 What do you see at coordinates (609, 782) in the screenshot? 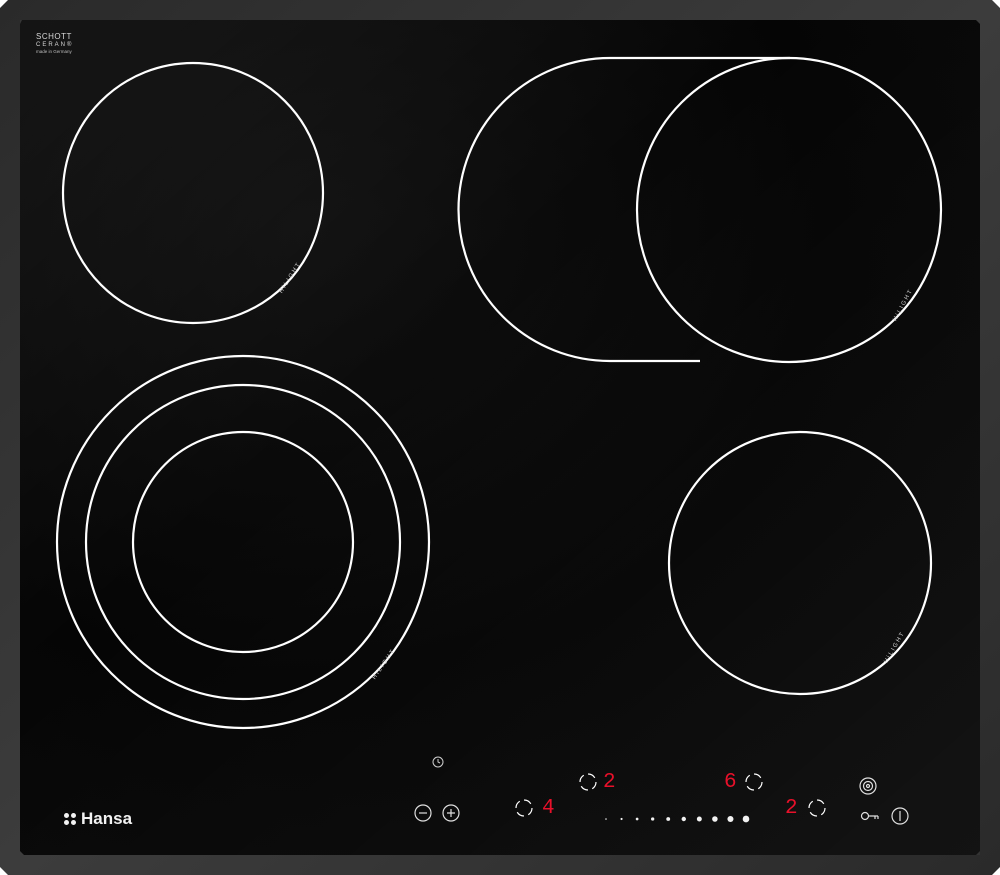
I see `back-left-level-display: 2` at bounding box center [609, 782].